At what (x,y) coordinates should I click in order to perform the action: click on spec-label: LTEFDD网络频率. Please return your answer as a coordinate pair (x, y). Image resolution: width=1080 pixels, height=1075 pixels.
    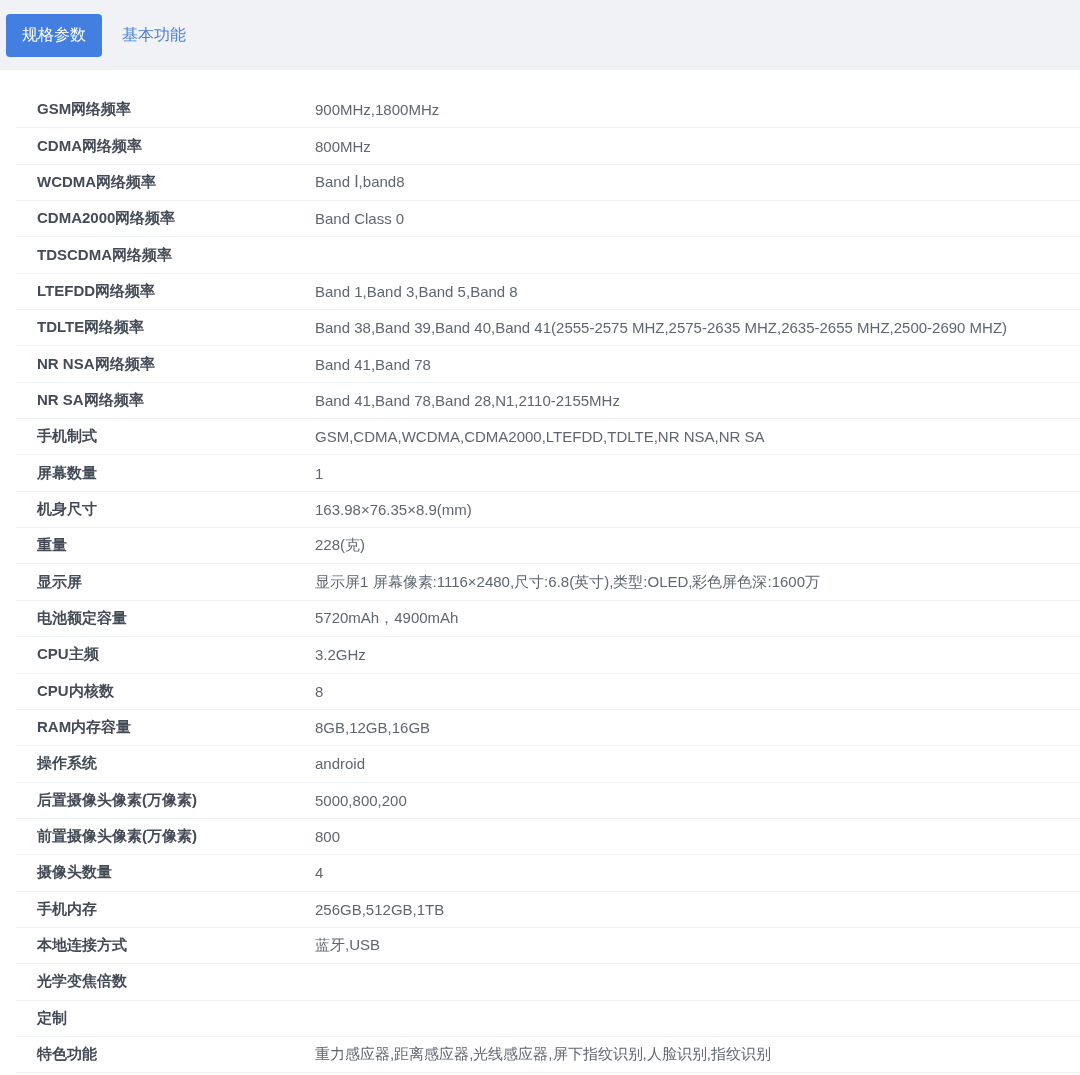
    Looking at the image, I should click on (97, 291).